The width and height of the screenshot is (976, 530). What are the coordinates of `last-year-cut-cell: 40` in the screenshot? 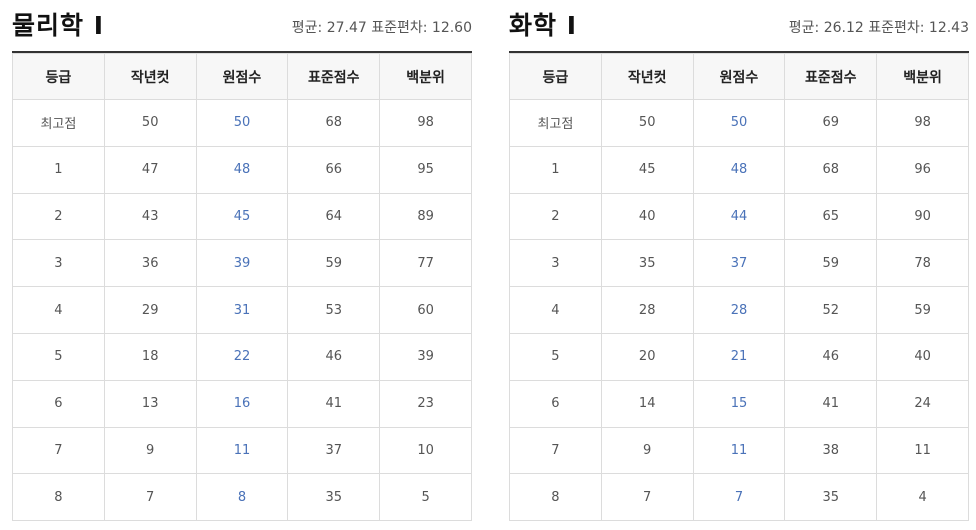 It's located at (647, 216).